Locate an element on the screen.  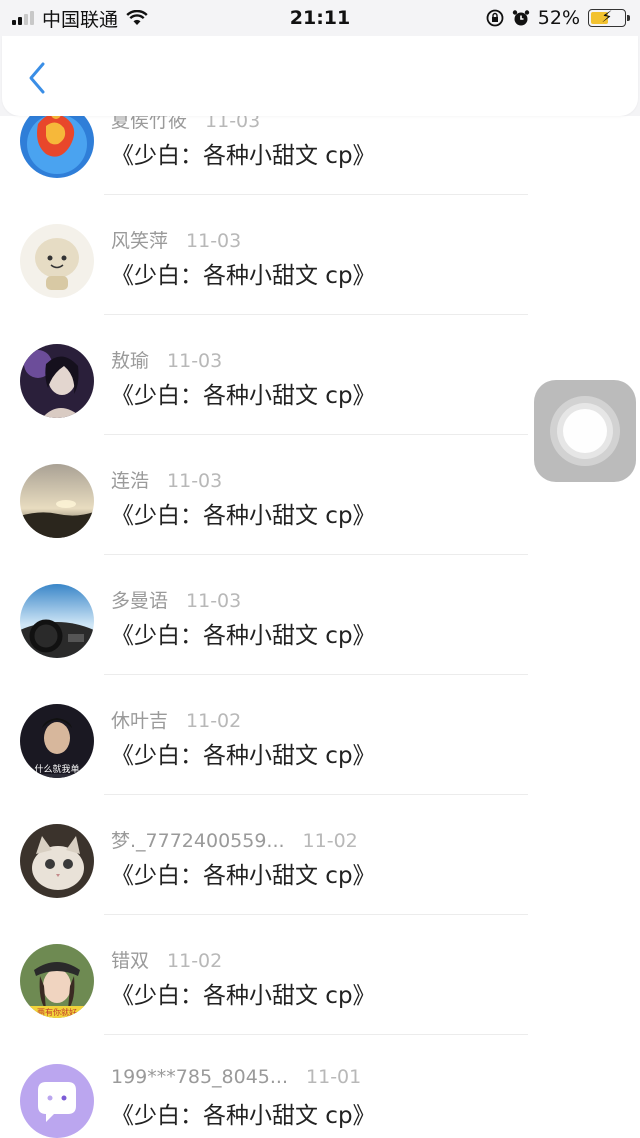
status-right: 52% ⚡ is located at coordinates (558, 18).